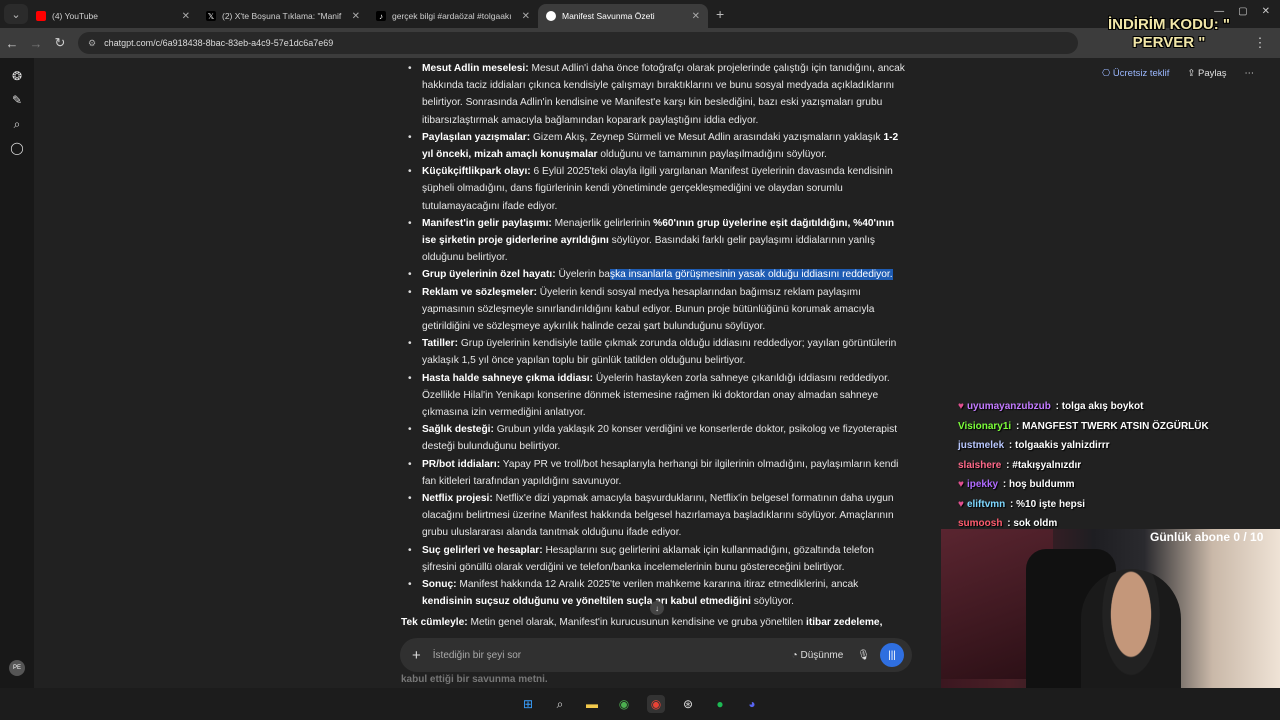 Image resolution: width=1280 pixels, height=720 pixels. Describe the element at coordinates (982, 484) in the screenshot. I see `chat-username: ipekky` at that location.